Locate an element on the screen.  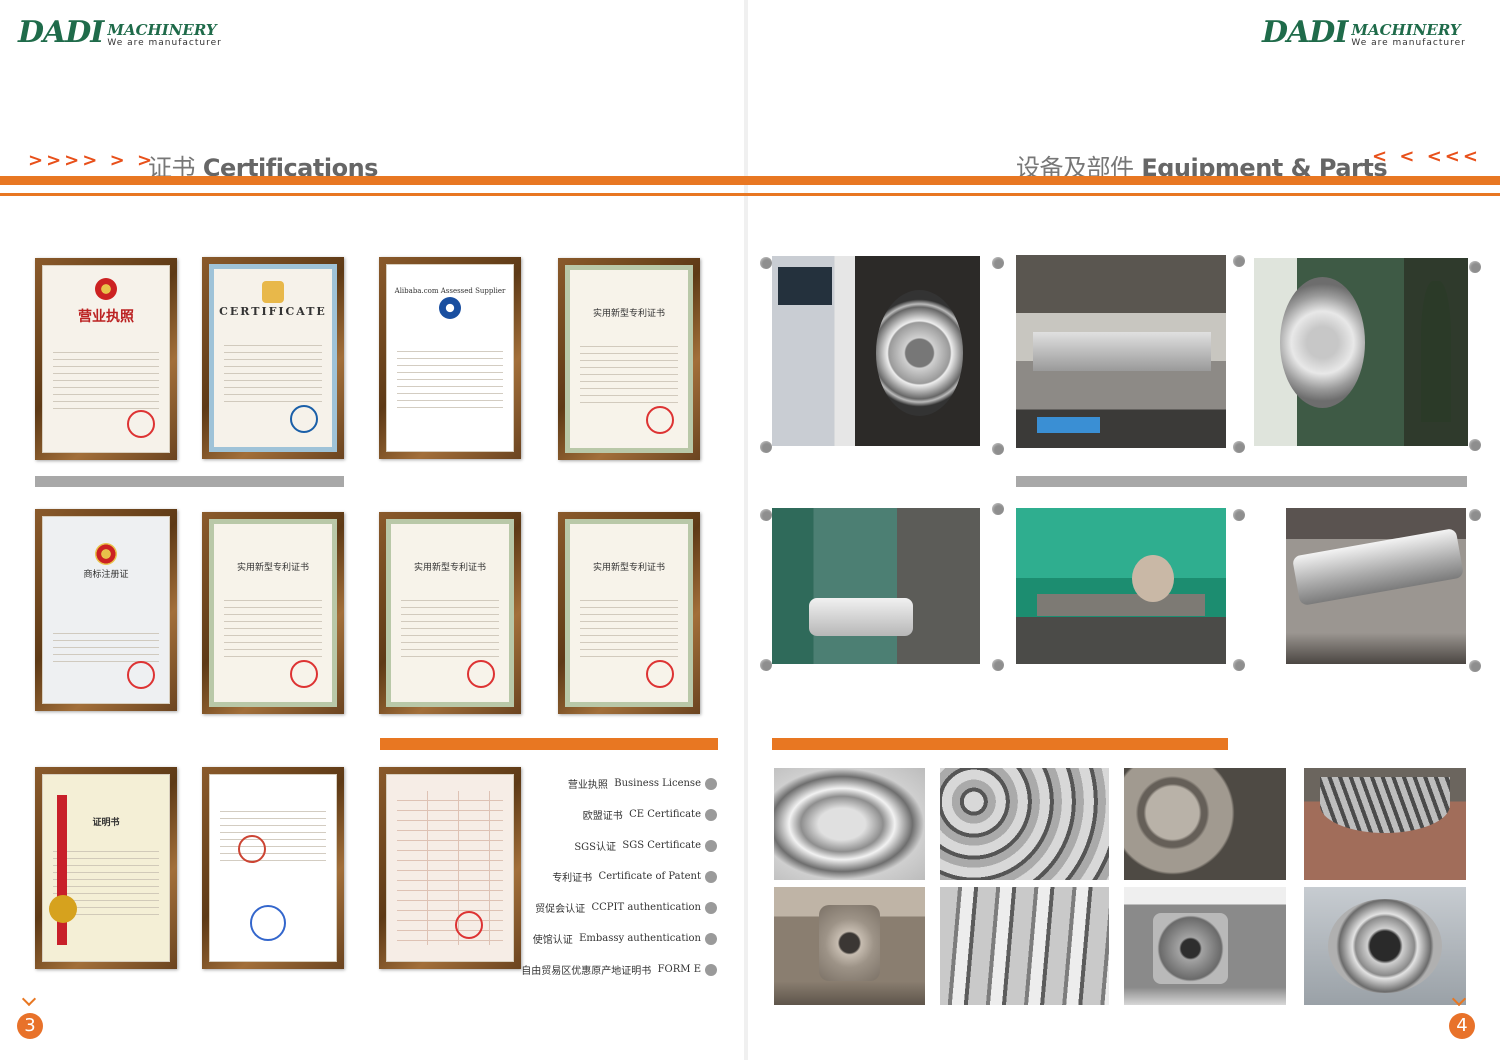
cert-title: Alibaba.com Assessed Supplier is located at coordinates (450, 291).